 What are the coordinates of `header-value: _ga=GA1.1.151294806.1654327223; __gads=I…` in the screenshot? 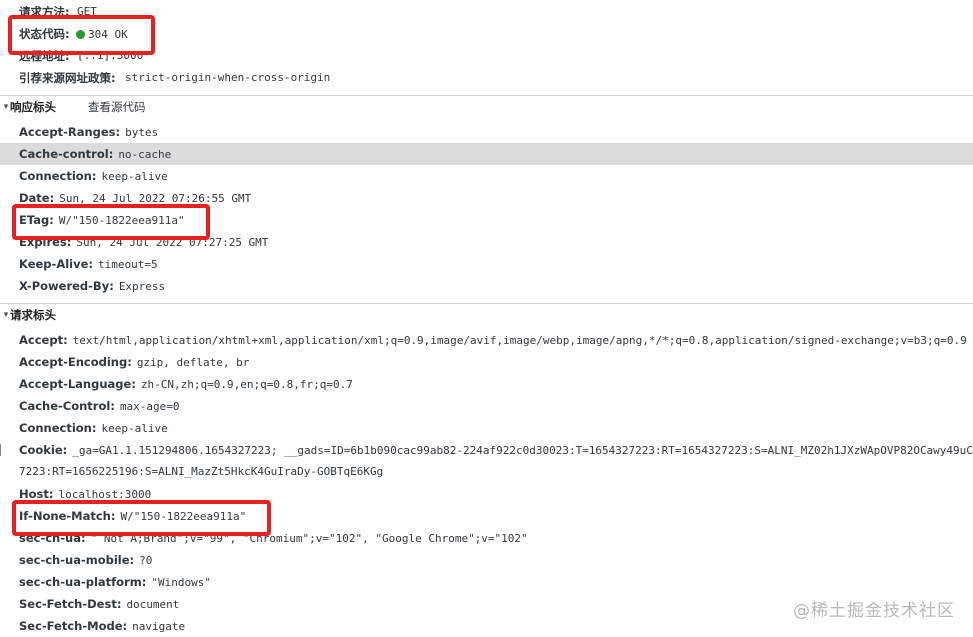 It's located at (522, 450).